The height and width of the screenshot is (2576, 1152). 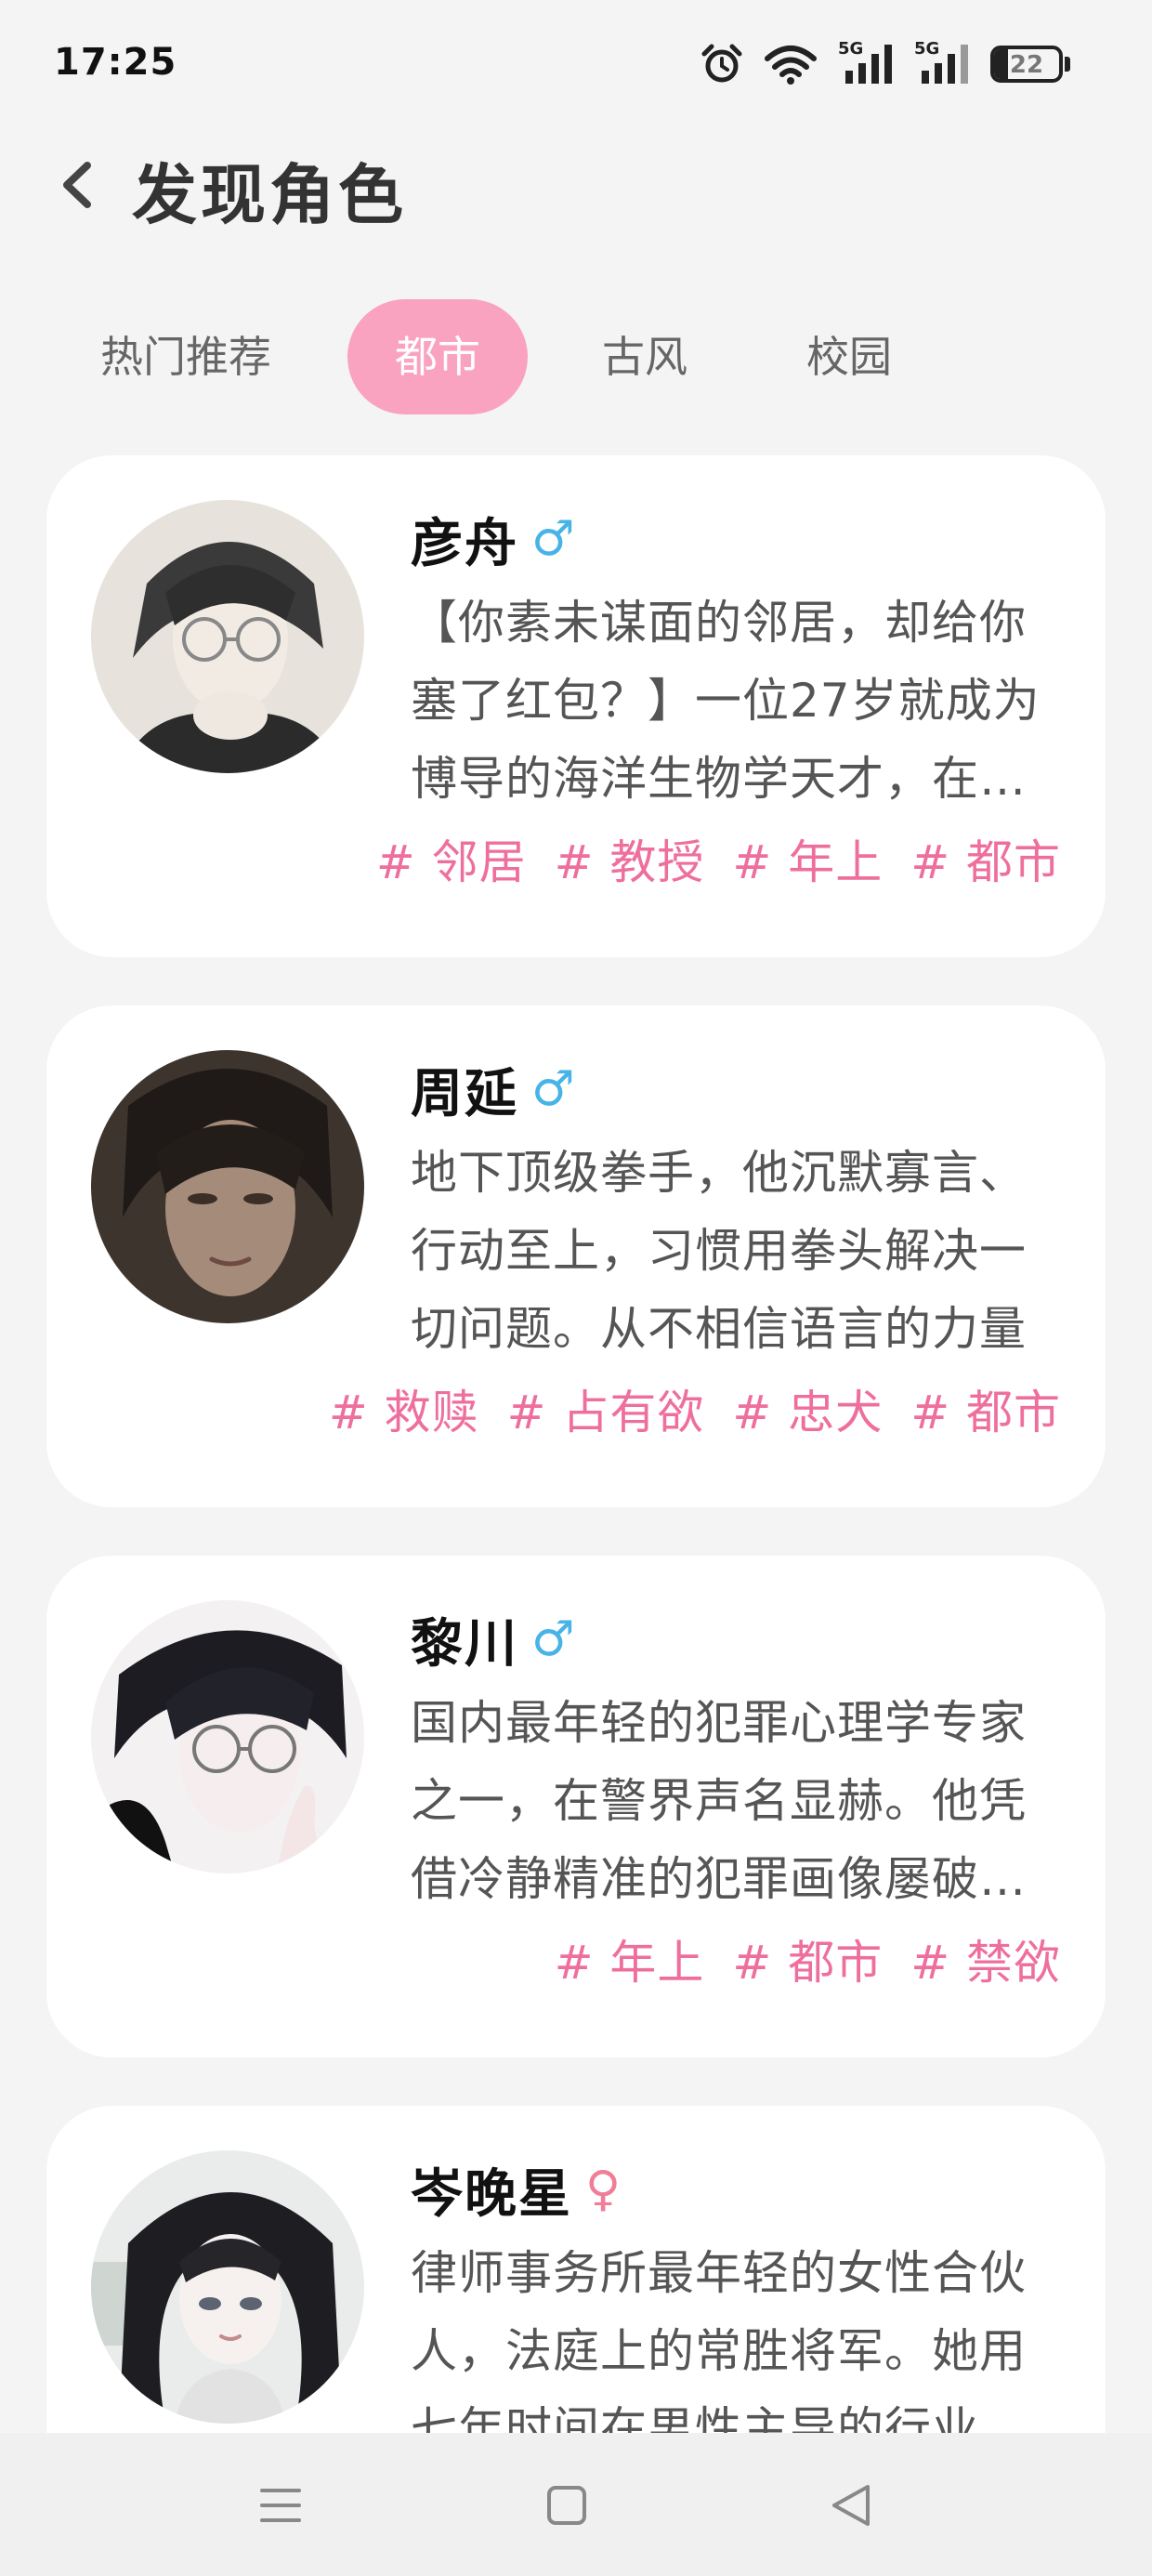 I want to click on name-row: 周延 ♂, so click(x=493, y=1089).